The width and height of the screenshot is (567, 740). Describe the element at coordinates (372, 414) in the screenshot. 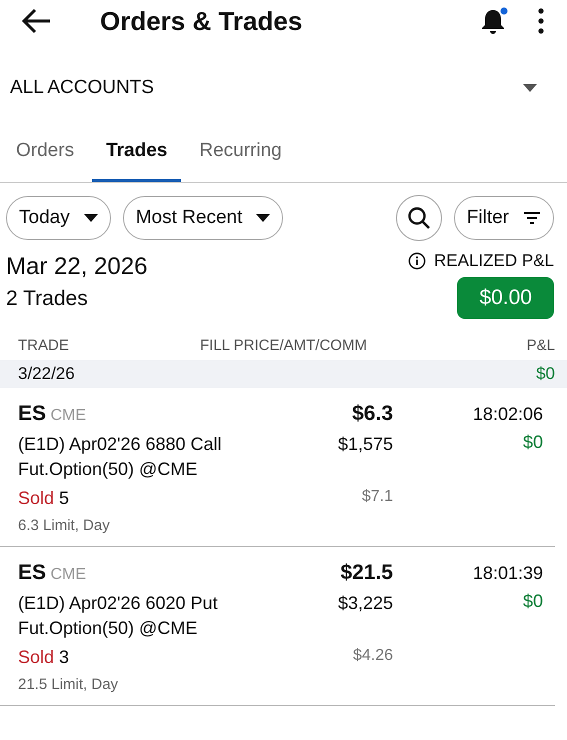

I see `fill-price: $6.3` at that location.